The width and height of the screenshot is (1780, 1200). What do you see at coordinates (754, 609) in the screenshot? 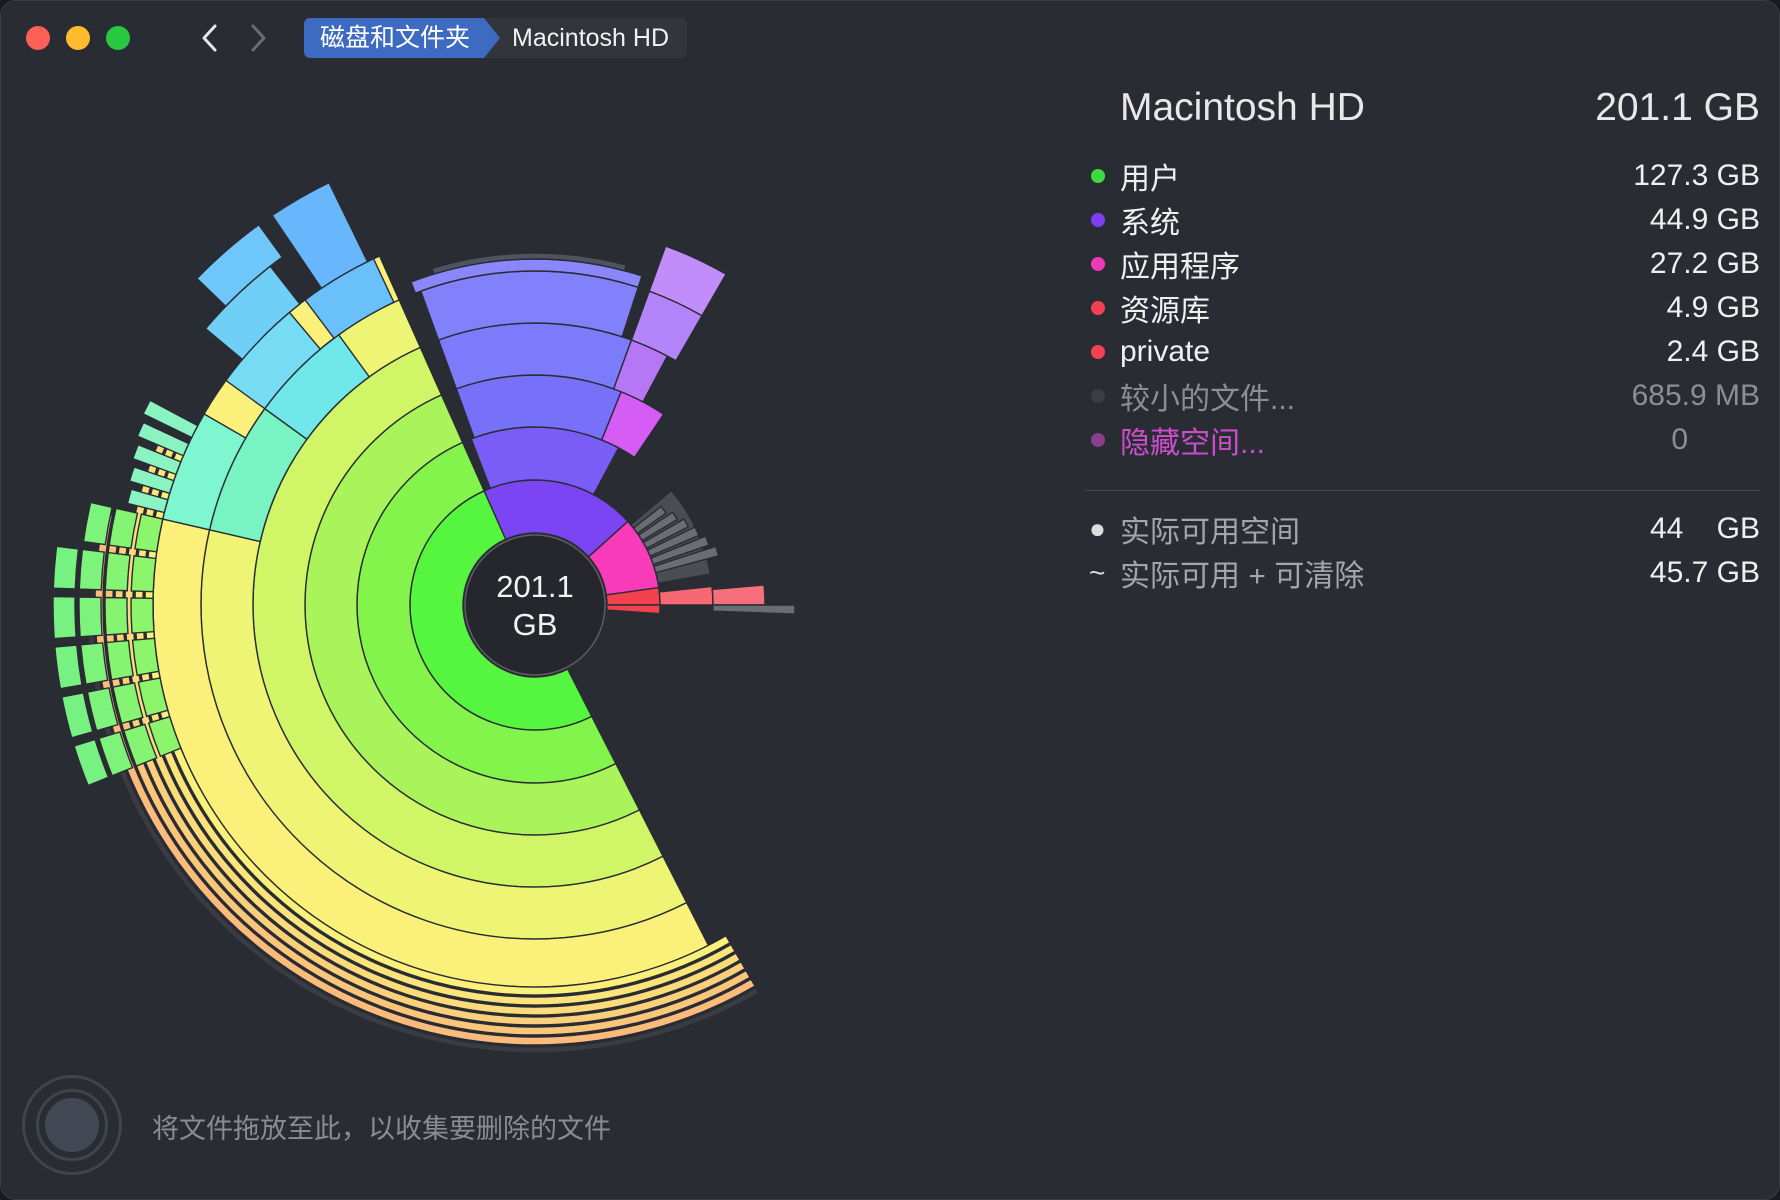
I see `library-fragment` at bounding box center [754, 609].